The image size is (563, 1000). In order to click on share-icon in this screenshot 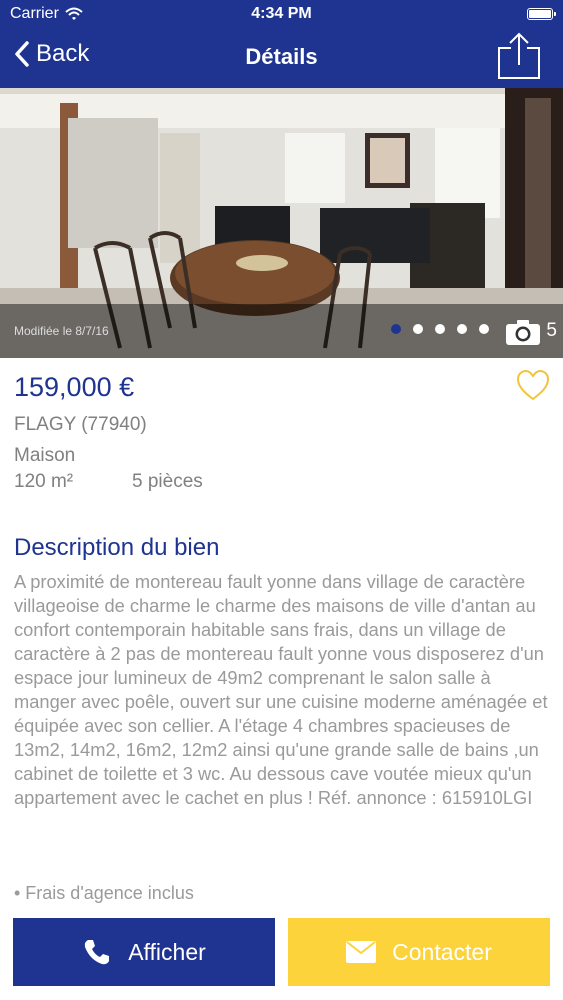, I will do `click(519, 56)`.